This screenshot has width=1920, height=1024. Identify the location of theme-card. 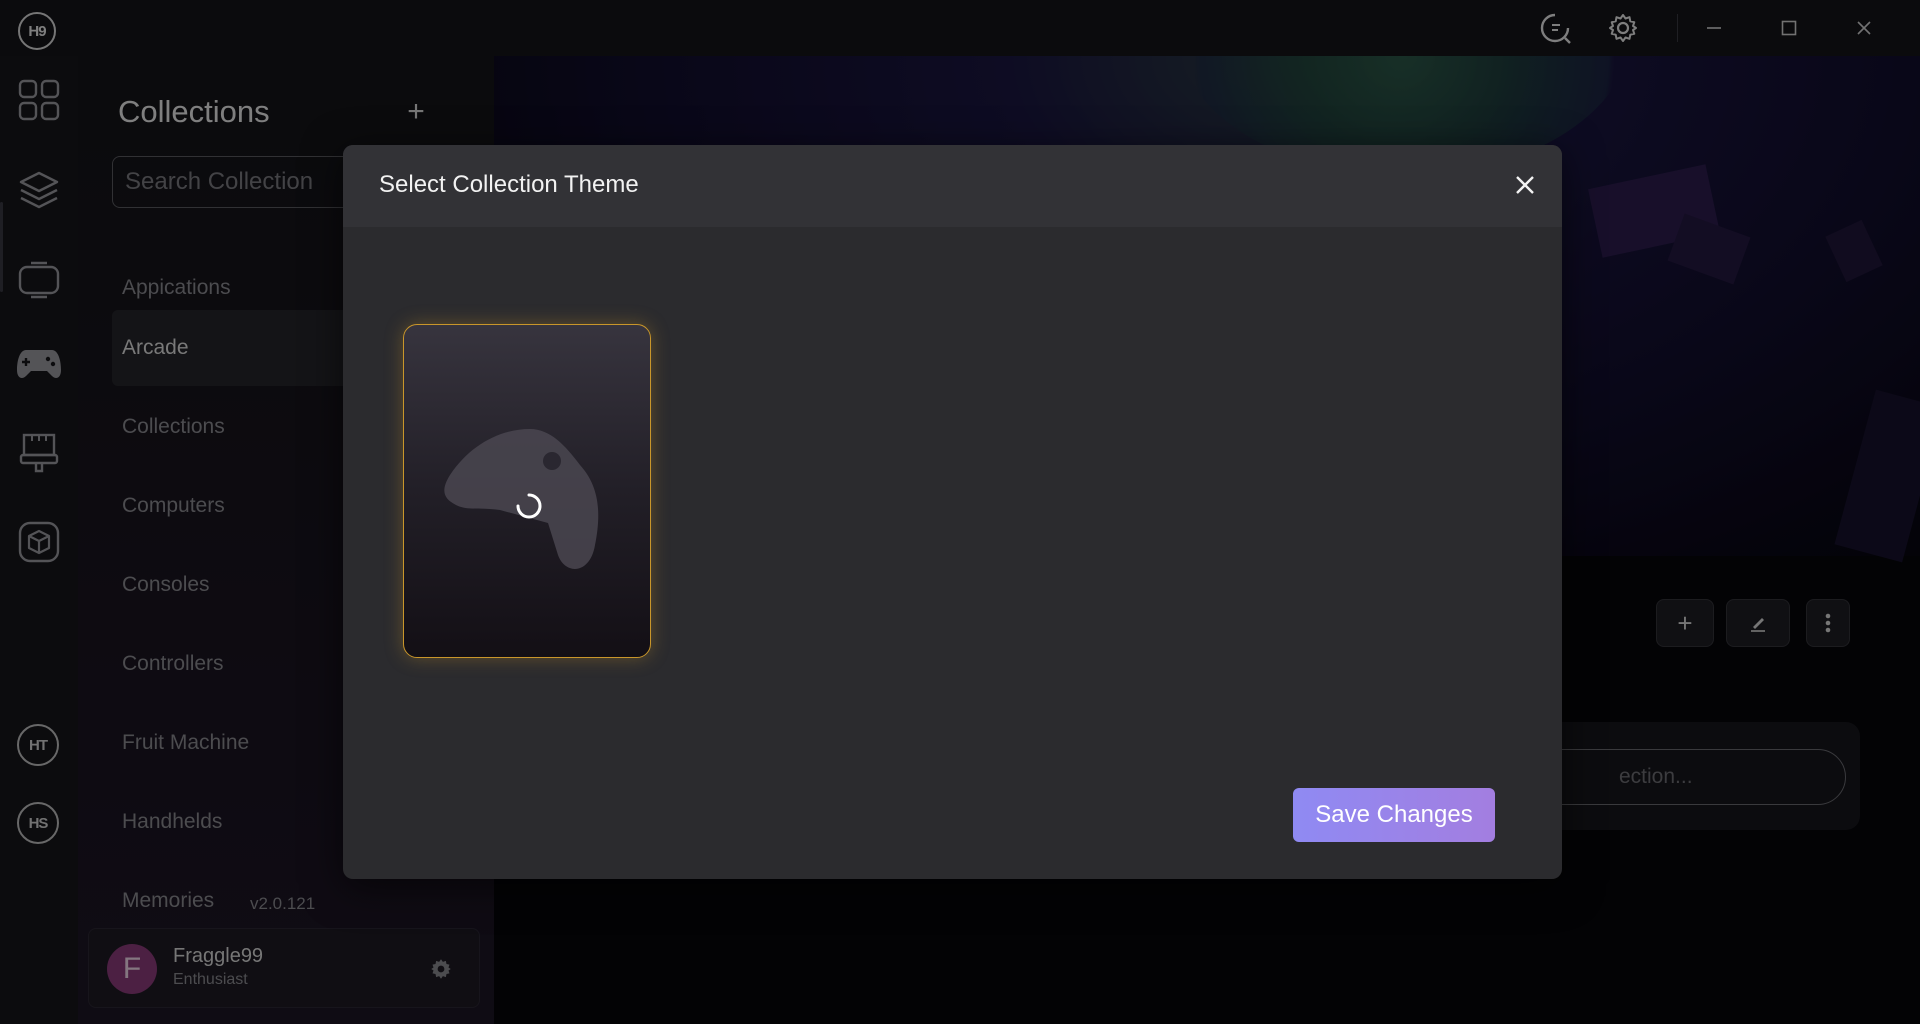
(527, 491).